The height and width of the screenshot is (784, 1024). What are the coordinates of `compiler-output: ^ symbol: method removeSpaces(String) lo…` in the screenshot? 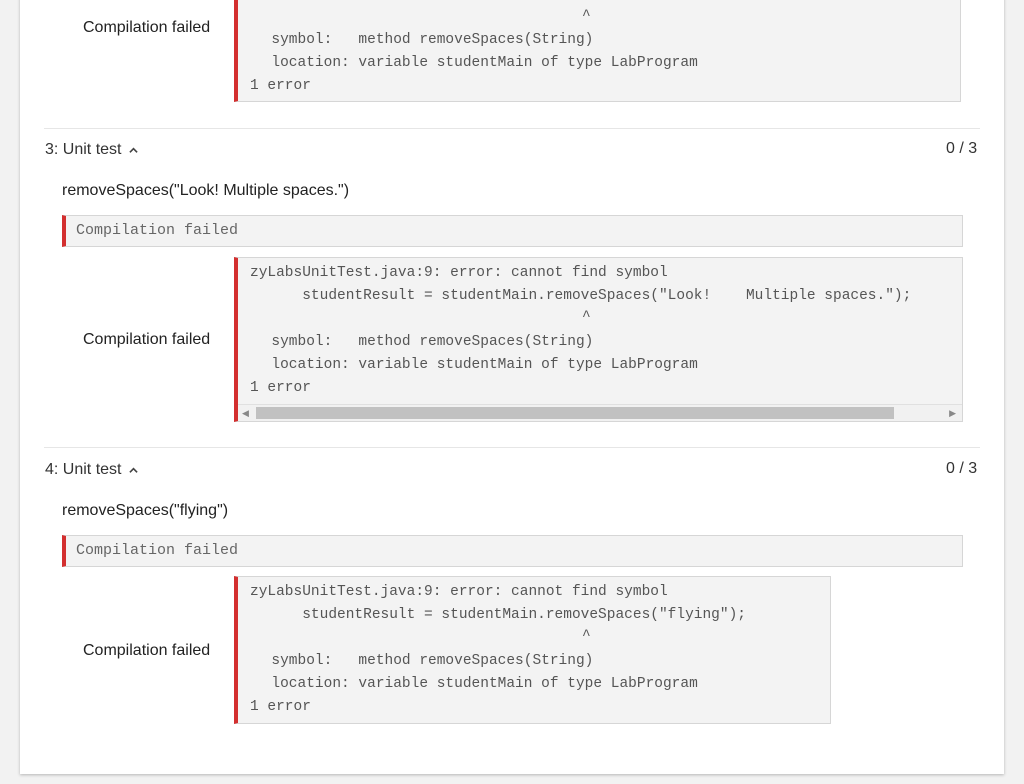 It's located at (597, 51).